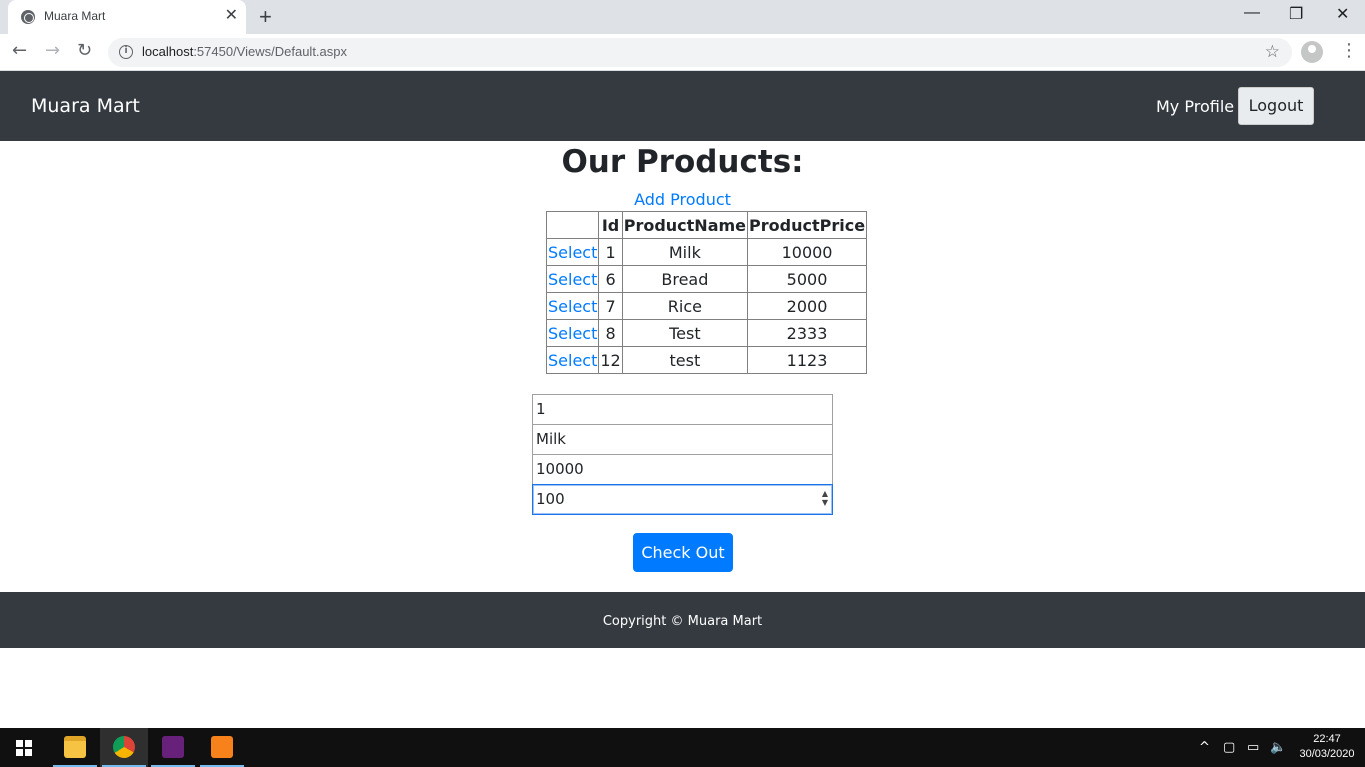  What do you see at coordinates (807, 279) in the screenshot?
I see `table-cell-price: 5000` at bounding box center [807, 279].